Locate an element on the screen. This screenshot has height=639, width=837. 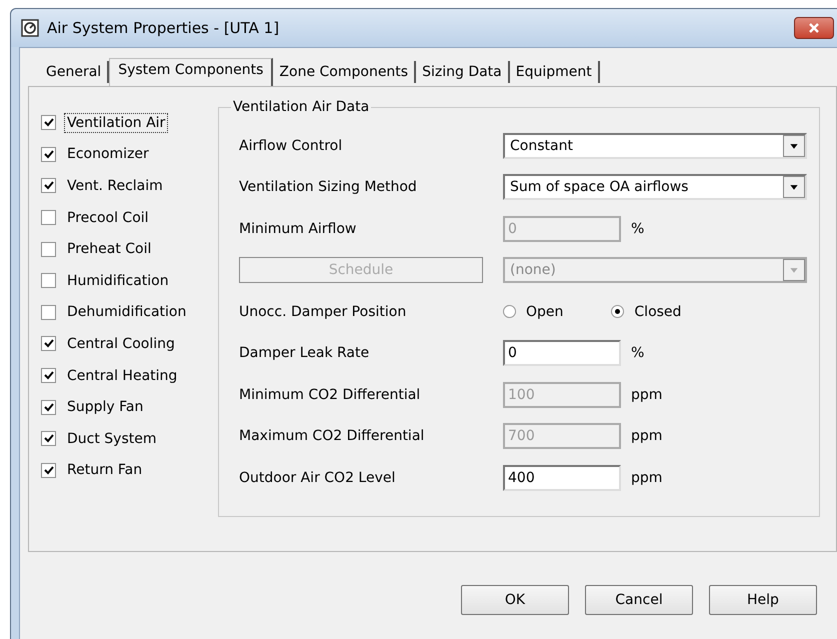
field-label: Unocc. Damper Position is located at coordinates (323, 312).